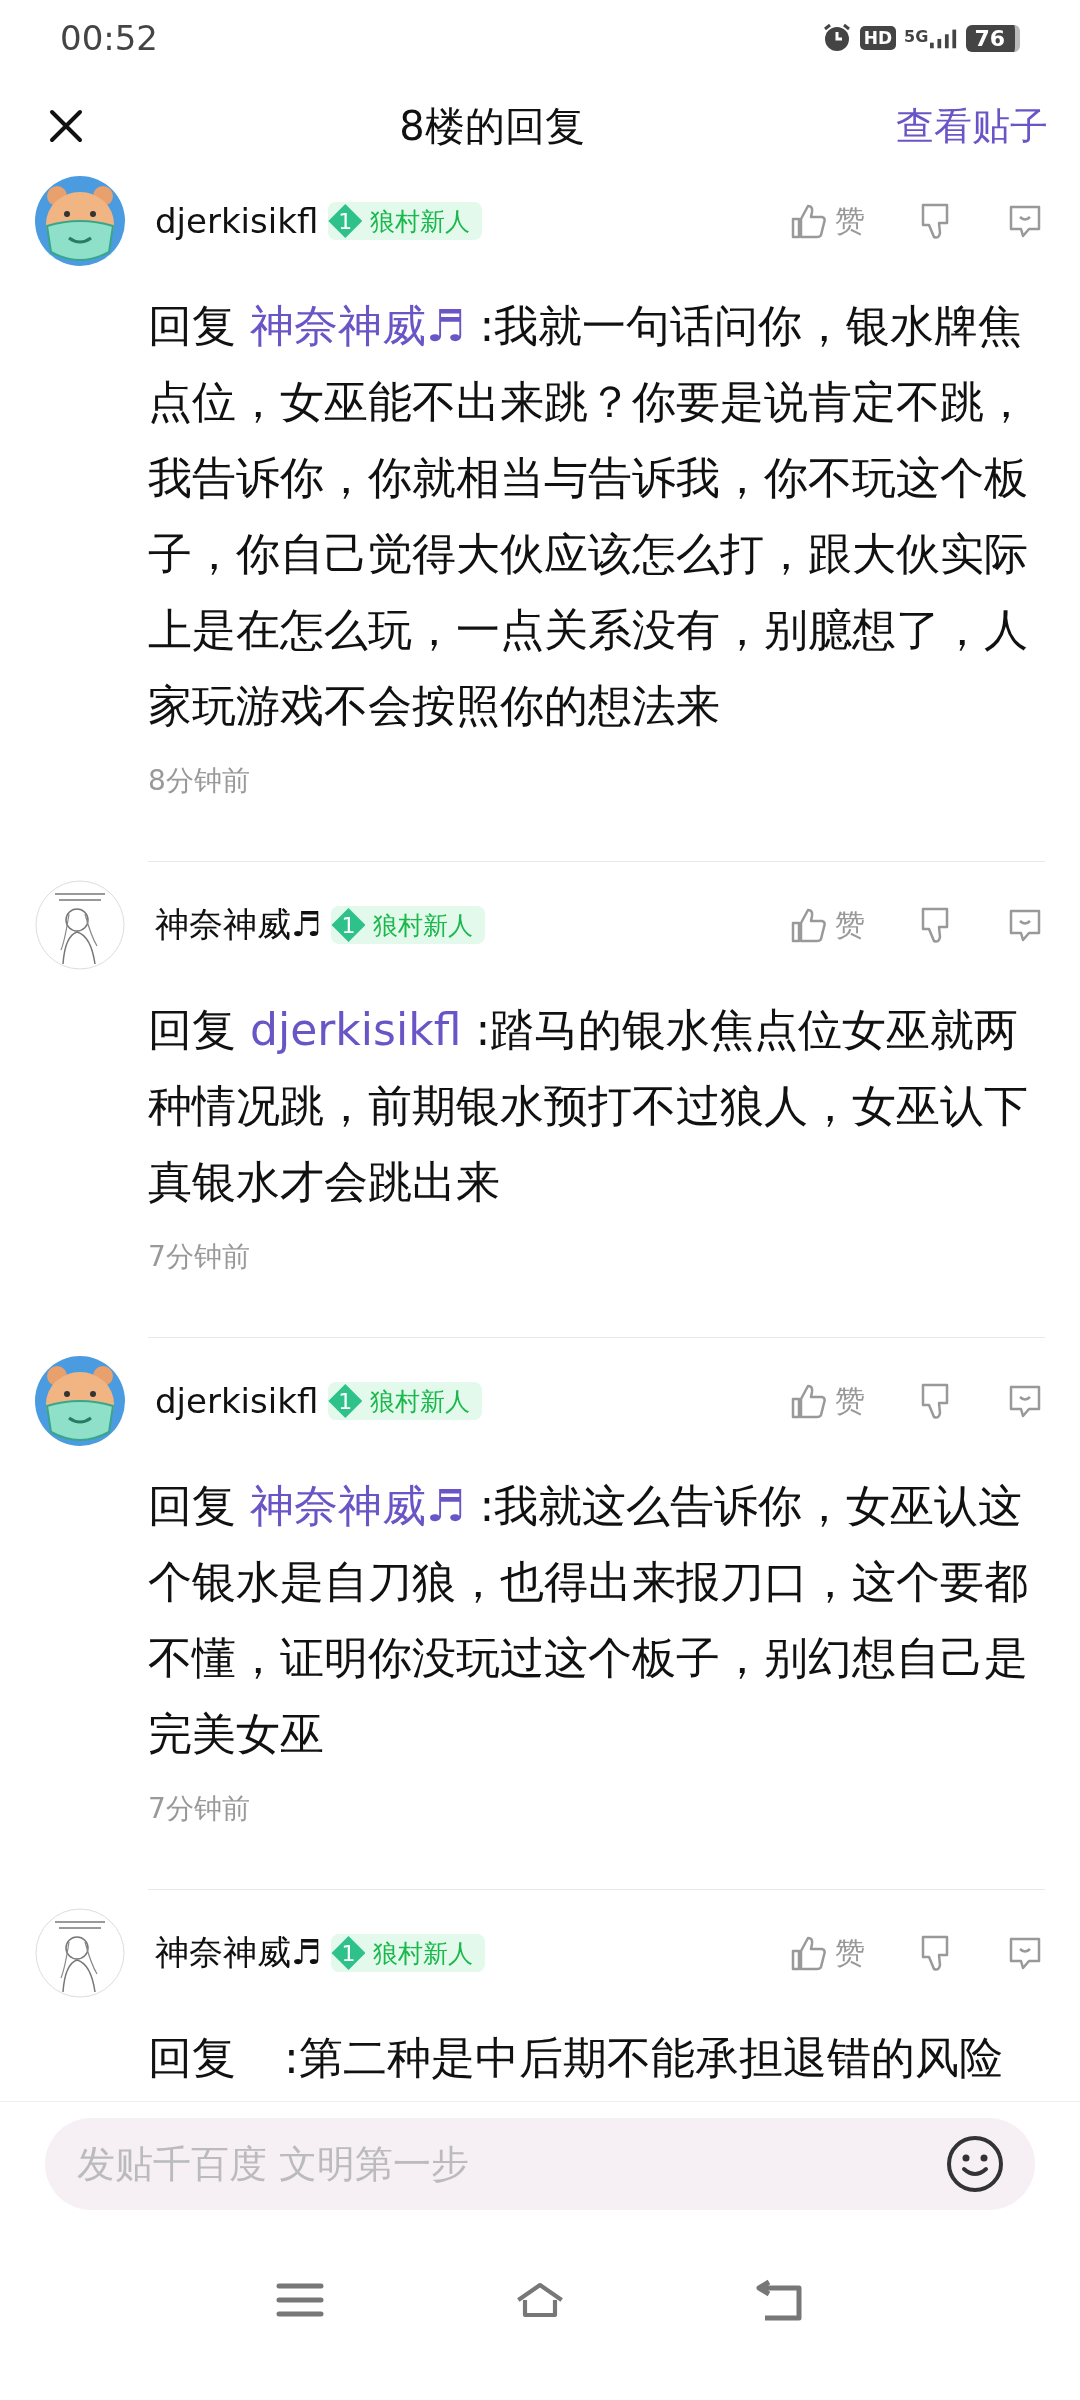 This screenshot has height=2400, width=1080. I want to click on signal-icon, so click(944, 38).